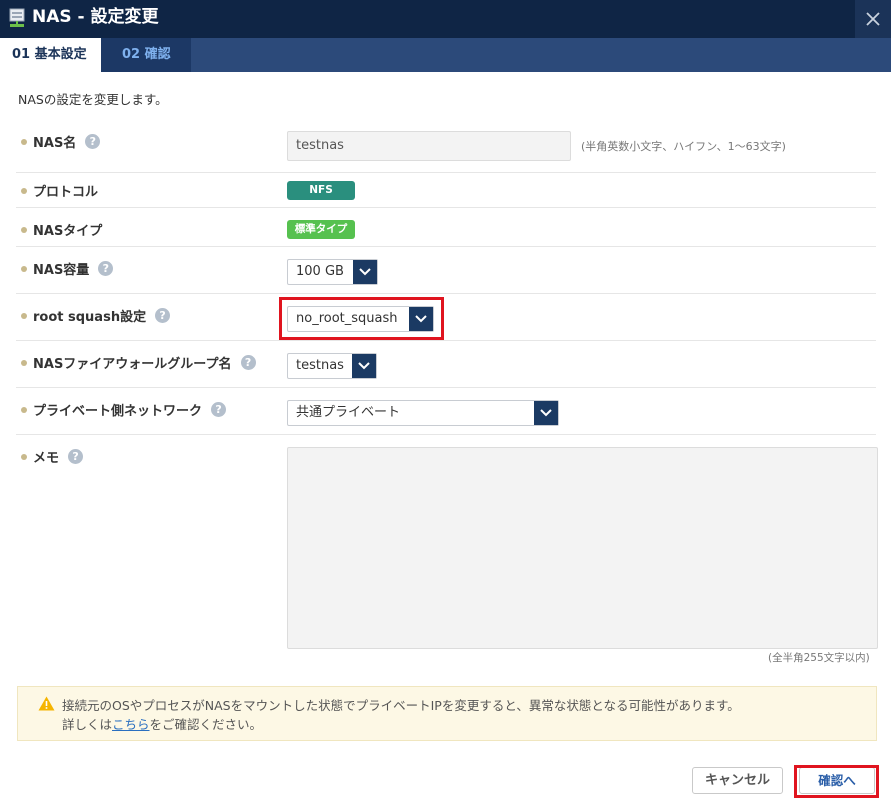 The width and height of the screenshot is (891, 804). Describe the element at coordinates (683, 146) in the screenshot. I see `nas-name-hint: (半角英数小文字、ハイフン、1〜63文字)` at that location.